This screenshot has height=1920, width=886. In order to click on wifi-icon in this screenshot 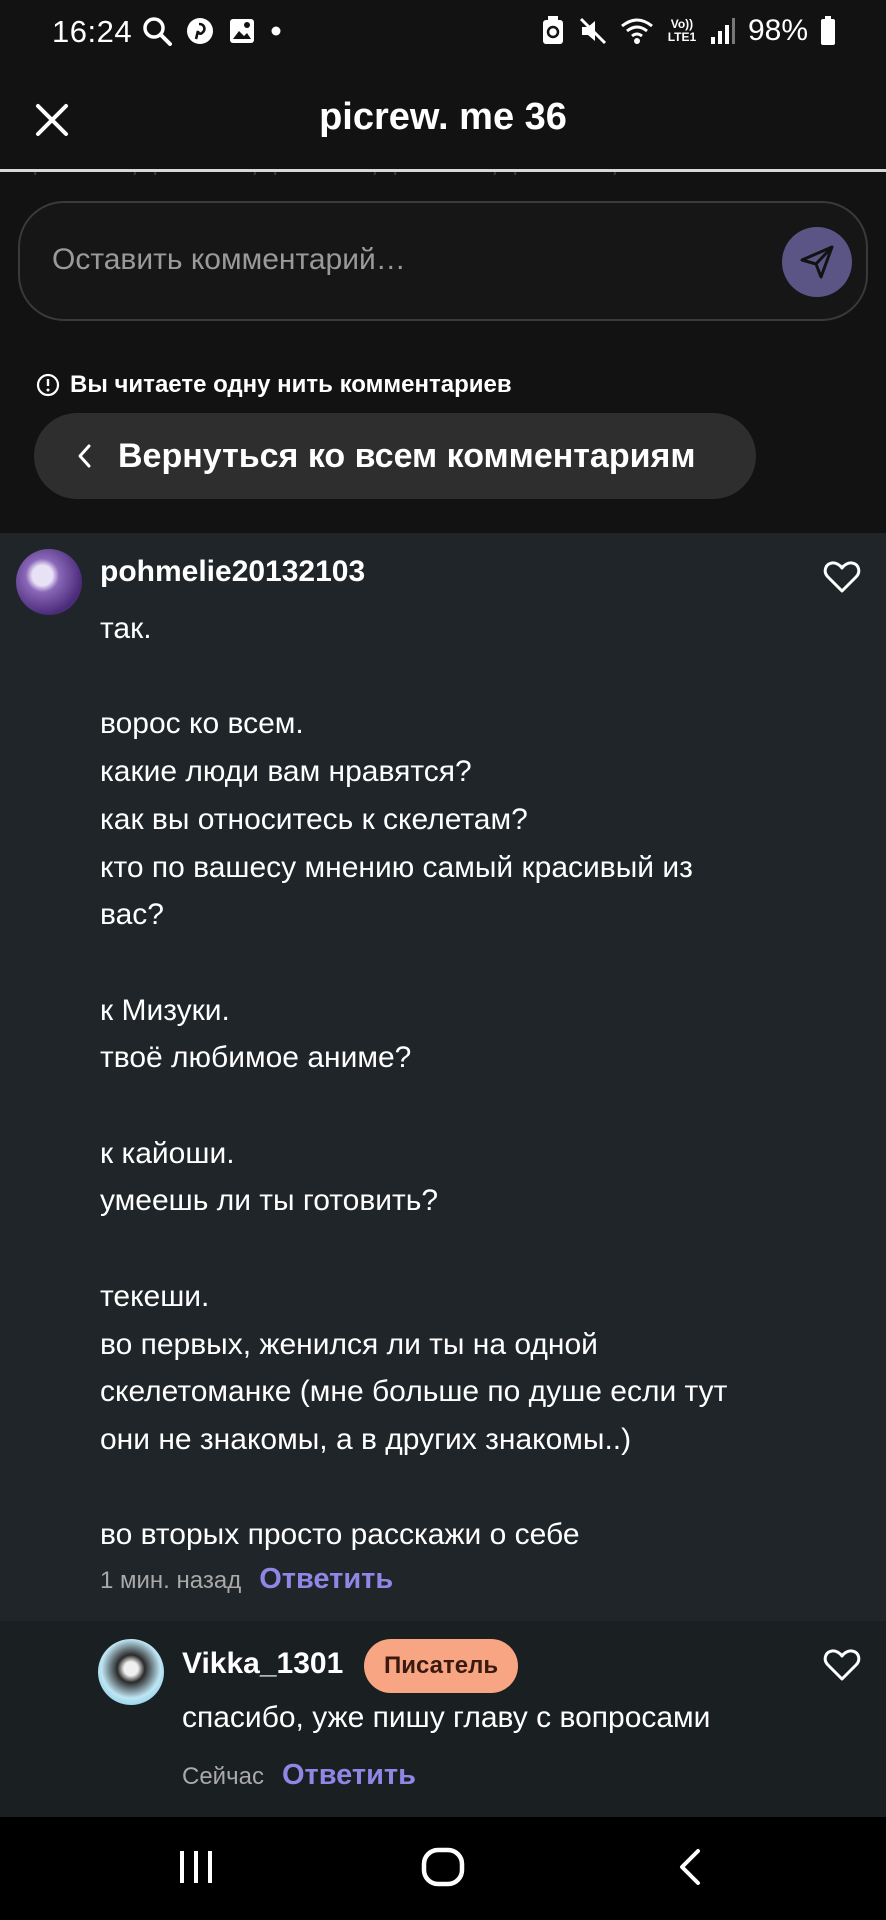, I will do `click(637, 31)`.